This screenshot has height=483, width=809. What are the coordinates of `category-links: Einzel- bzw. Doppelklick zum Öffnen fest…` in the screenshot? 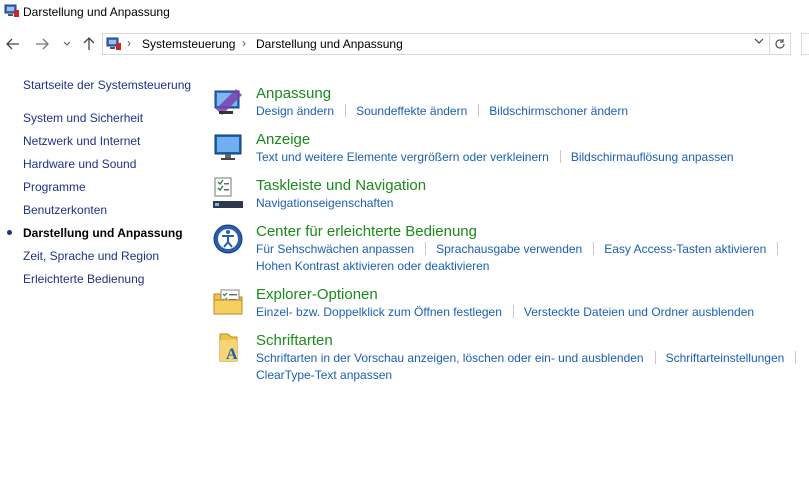 It's located at (505, 312).